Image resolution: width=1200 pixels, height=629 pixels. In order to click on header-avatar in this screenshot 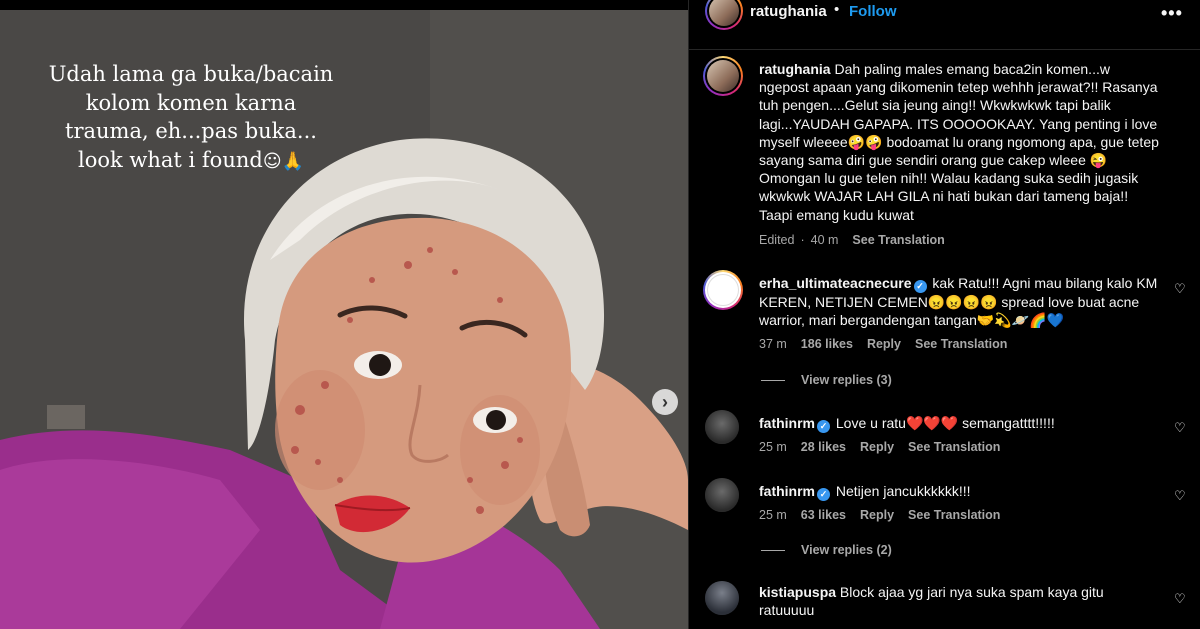, I will do `click(724, 15)`.